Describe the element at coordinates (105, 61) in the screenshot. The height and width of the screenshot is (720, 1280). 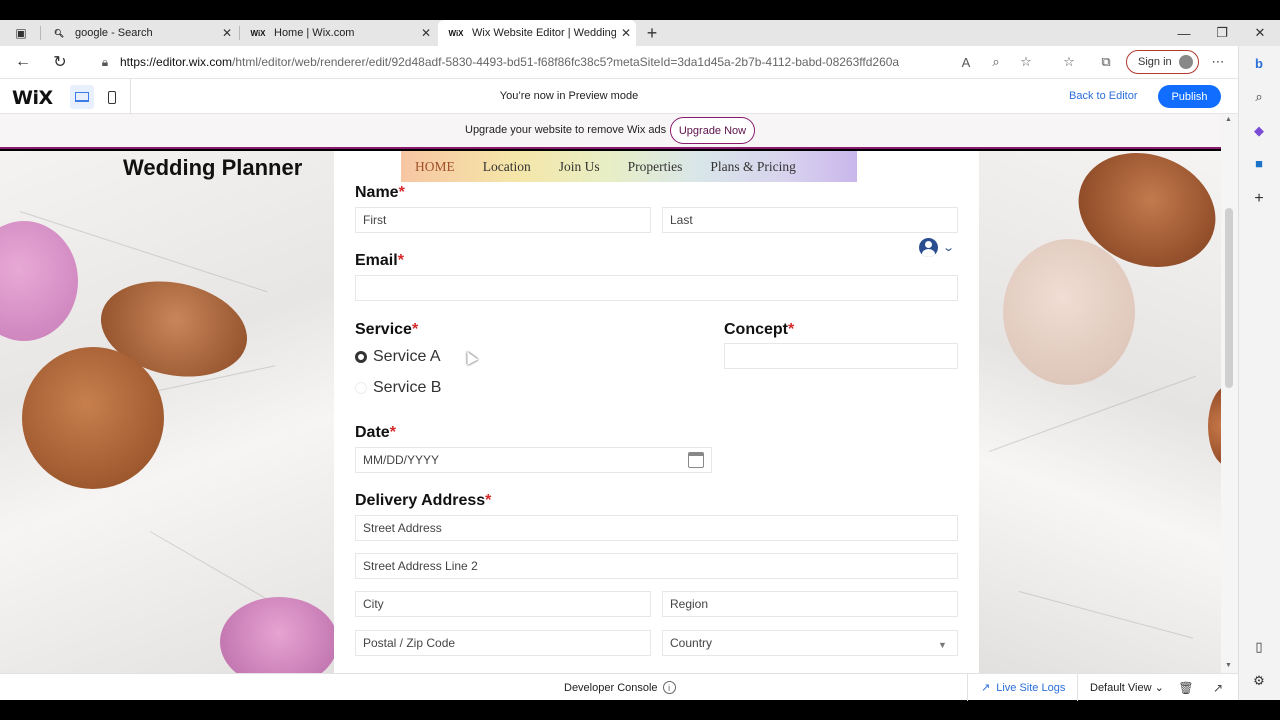
I see `lock-icon: 🔒︎` at that location.